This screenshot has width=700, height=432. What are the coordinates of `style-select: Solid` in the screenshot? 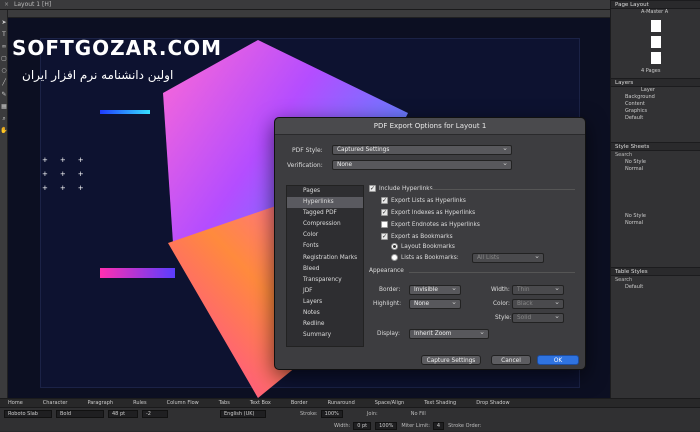 It's located at (538, 317).